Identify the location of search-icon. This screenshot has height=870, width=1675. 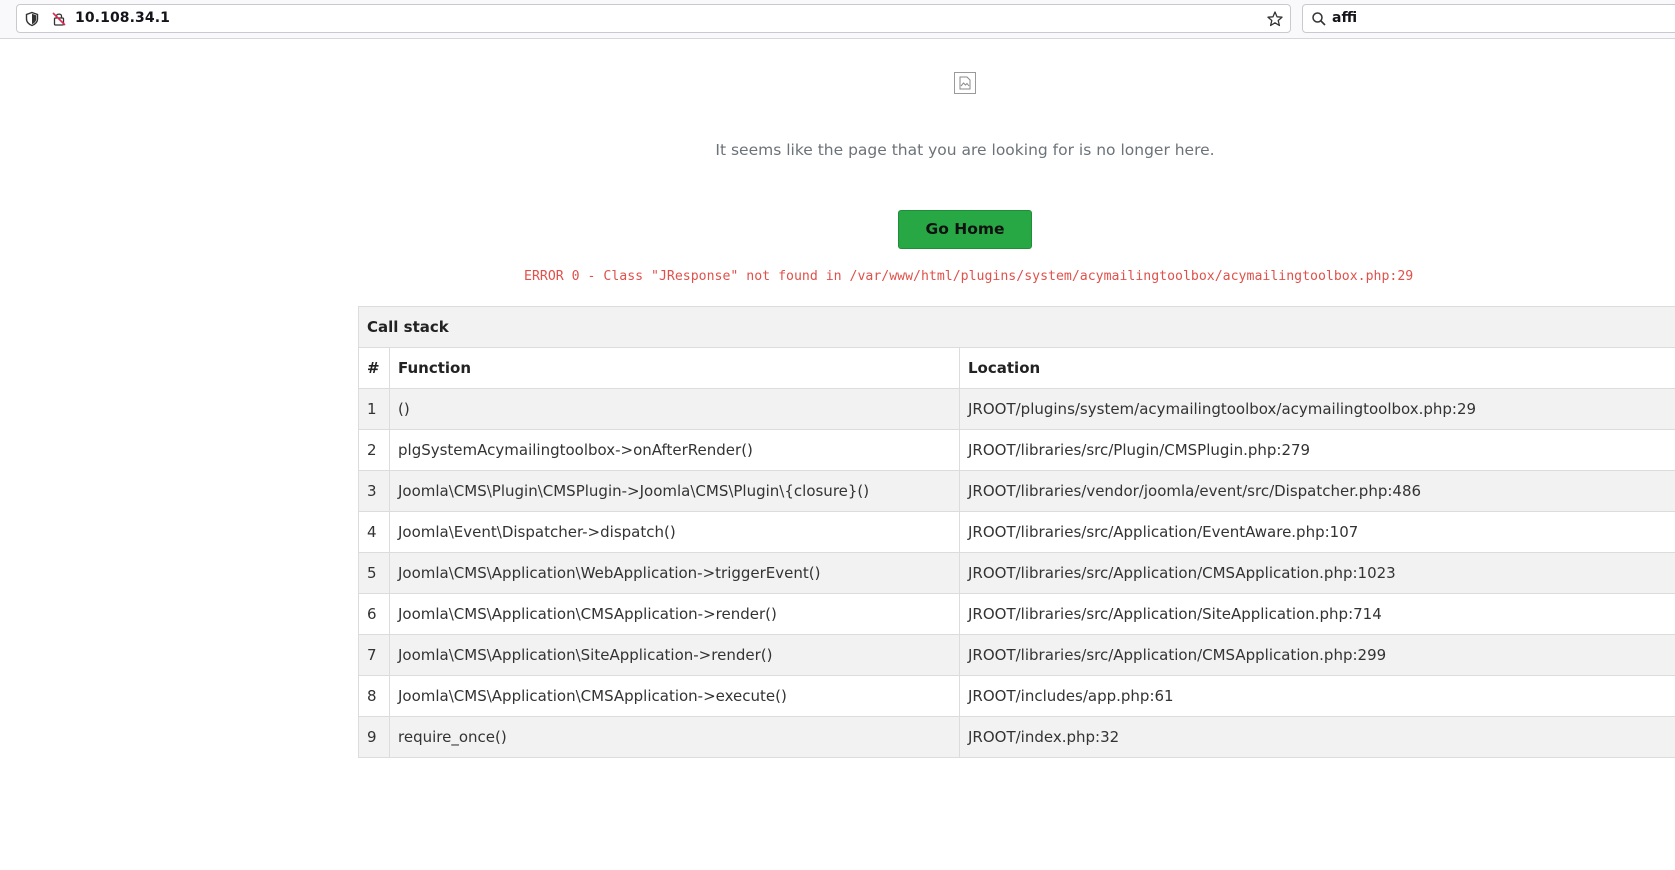
(1319, 19).